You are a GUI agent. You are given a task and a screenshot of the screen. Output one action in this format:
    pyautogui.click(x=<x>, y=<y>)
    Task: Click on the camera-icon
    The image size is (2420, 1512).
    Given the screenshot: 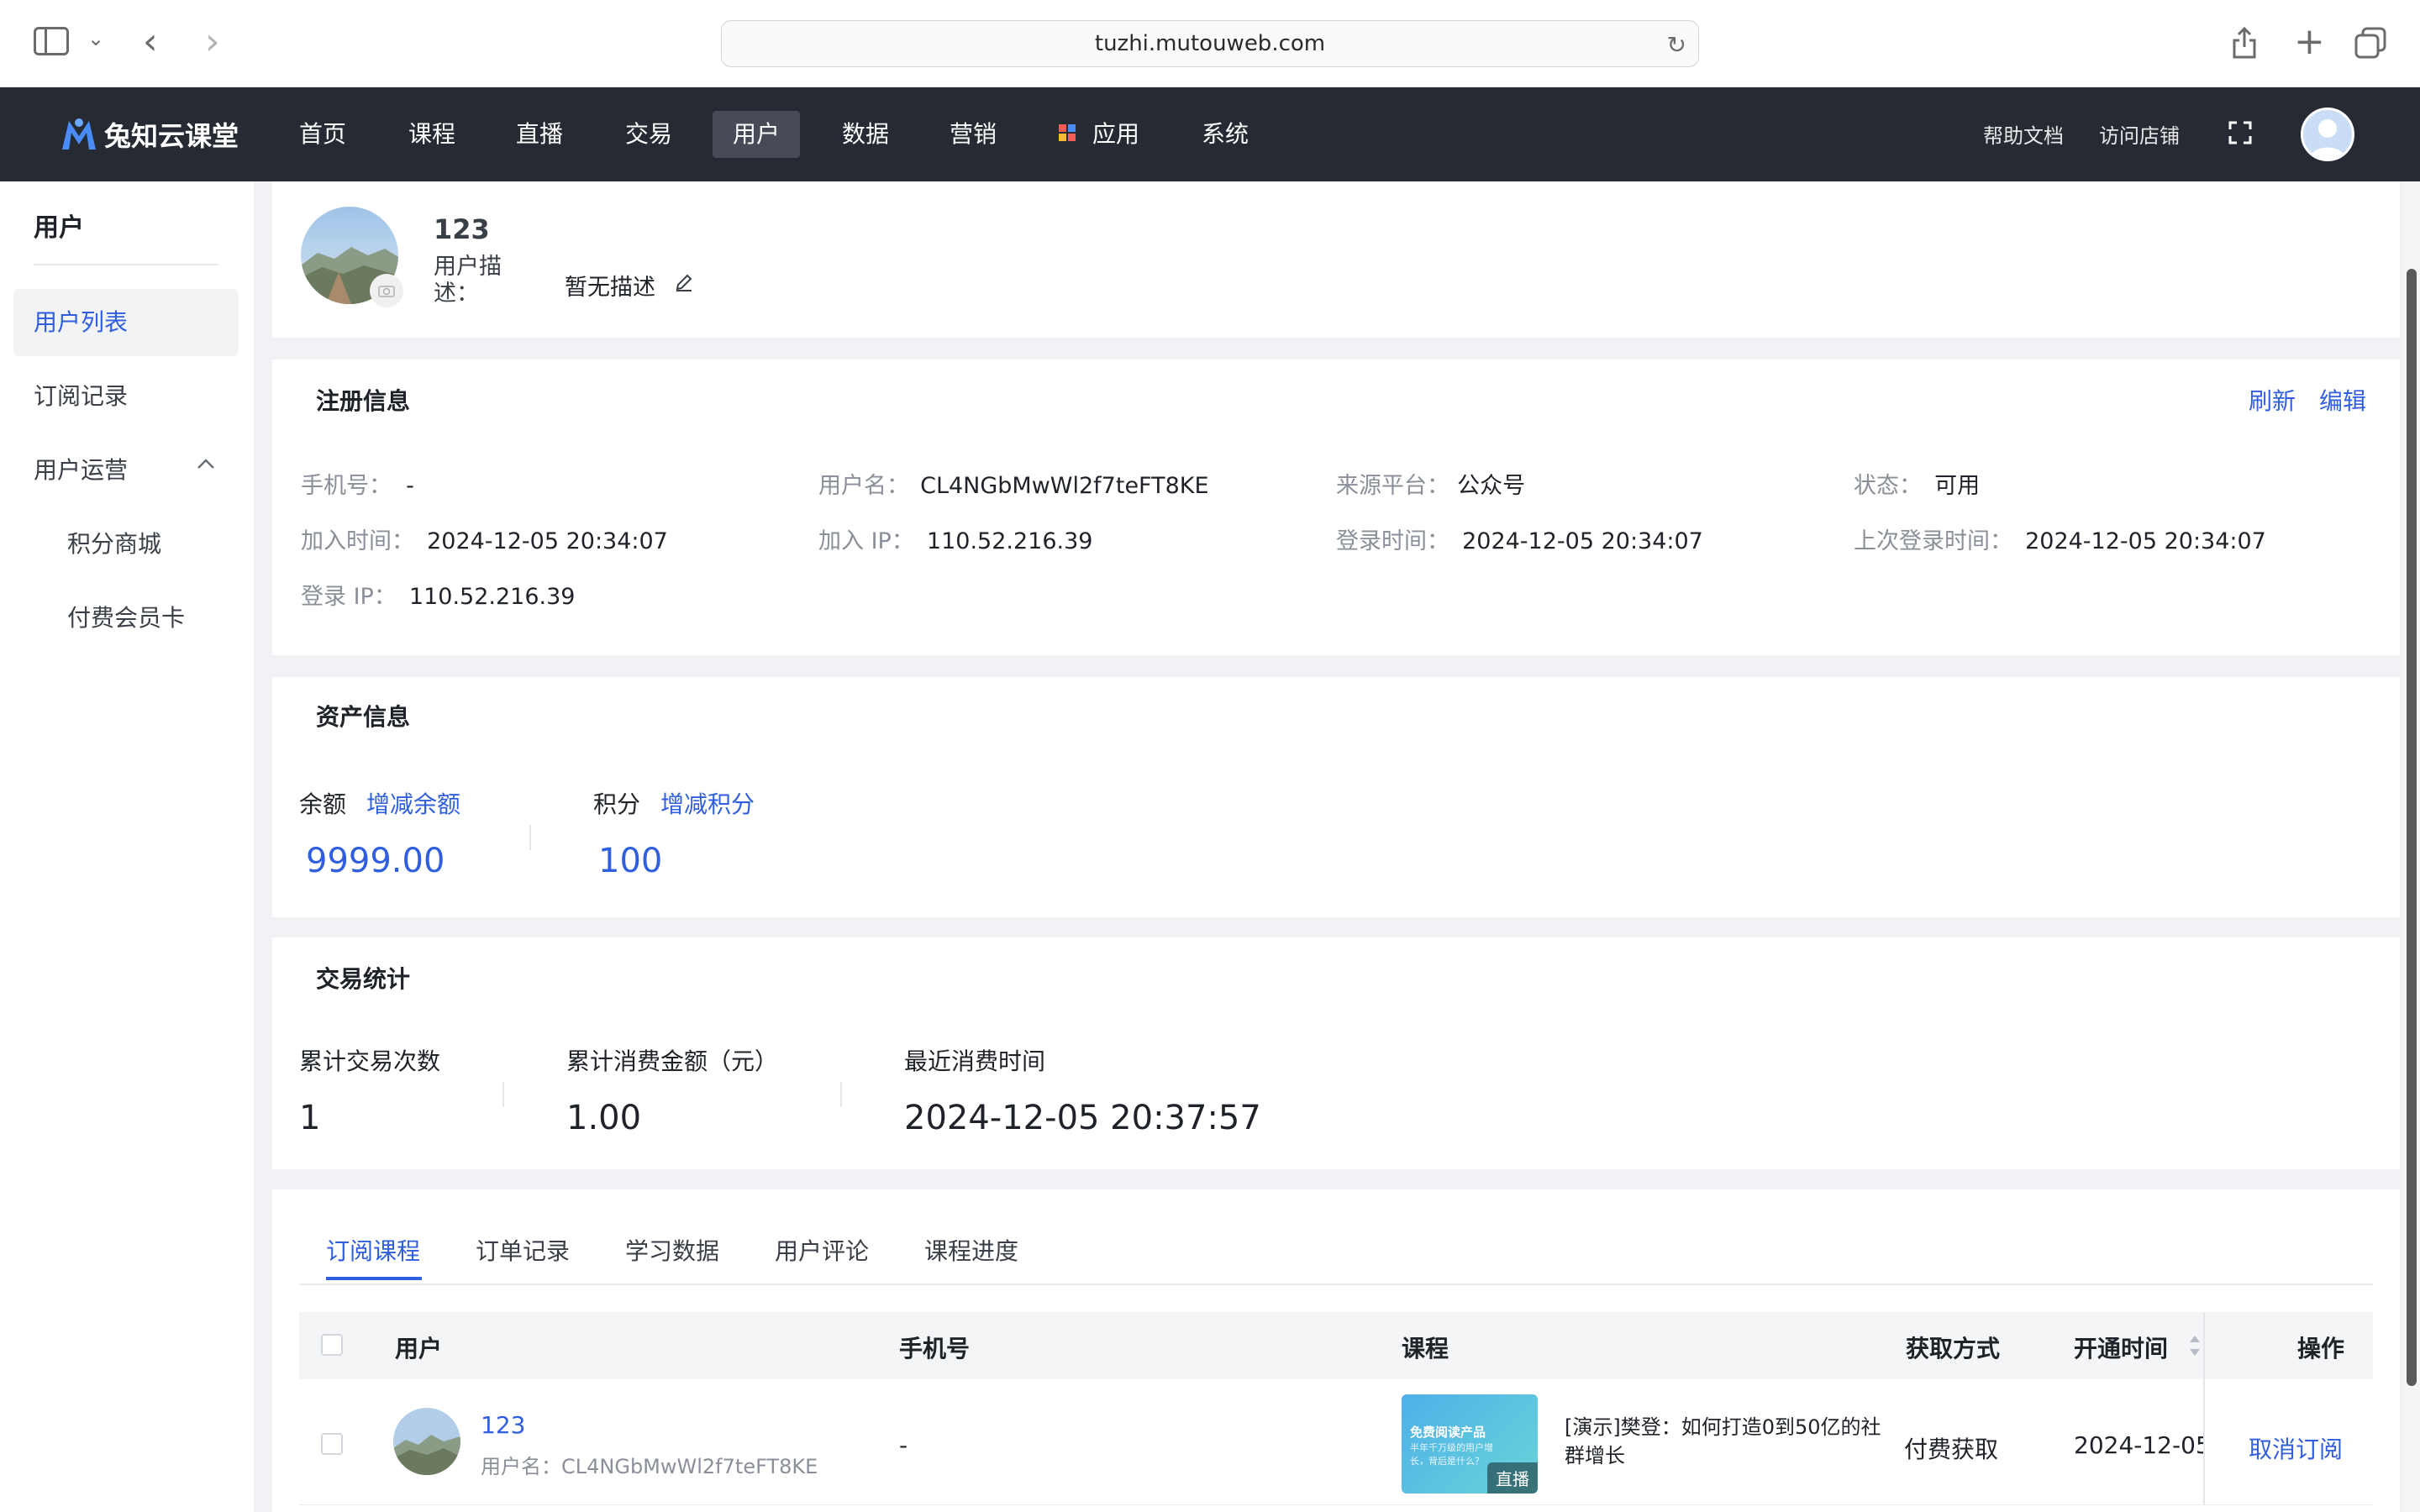 What is the action you would take?
    pyautogui.click(x=386, y=290)
    